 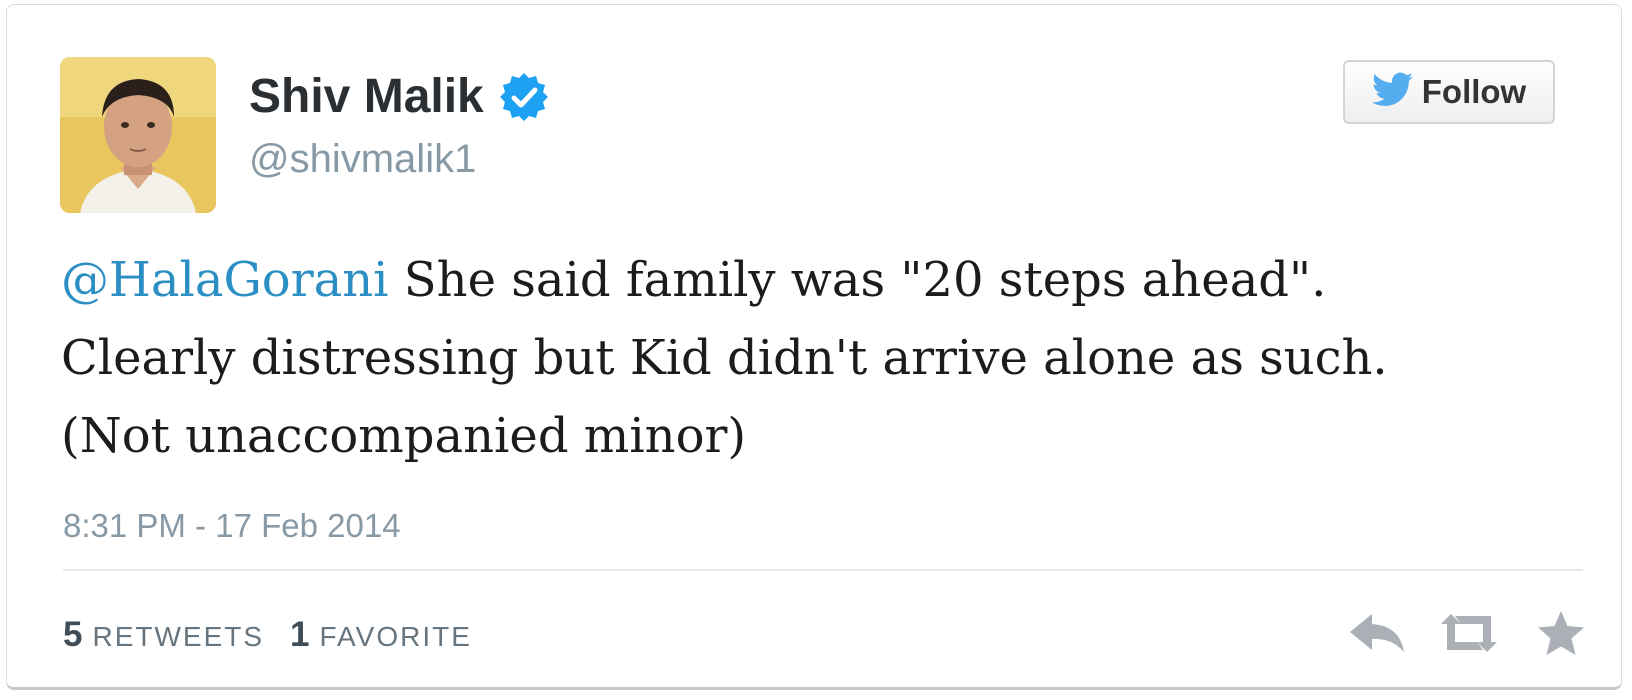 What do you see at coordinates (267, 635) in the screenshot?
I see `tweet-stats: 5 RETWEETS 1 FAVORITE` at bounding box center [267, 635].